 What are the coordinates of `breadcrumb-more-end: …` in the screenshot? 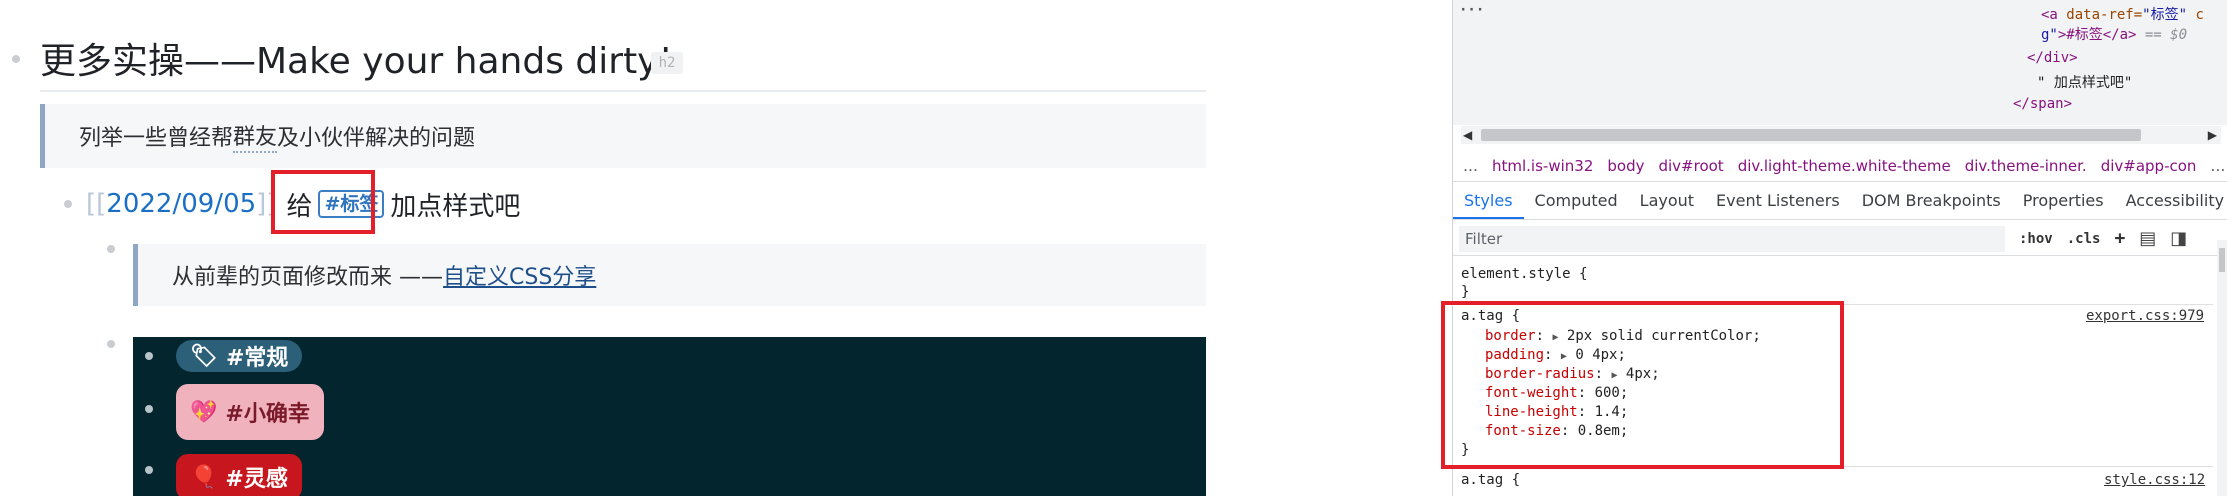 It's located at (2217, 166).